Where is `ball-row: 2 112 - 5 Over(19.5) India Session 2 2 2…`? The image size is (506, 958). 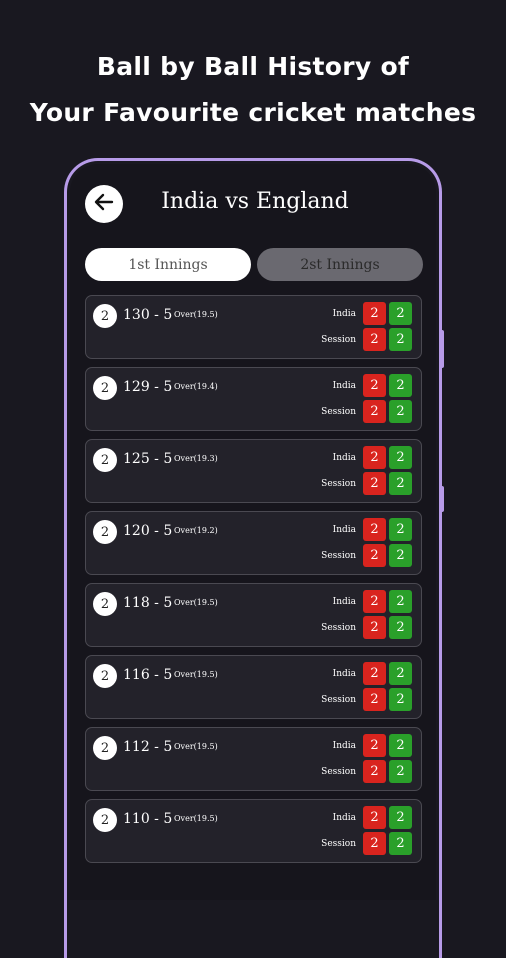 ball-row: 2 112 - 5 Over(19.5) India Session 2 2 2… is located at coordinates (253, 759).